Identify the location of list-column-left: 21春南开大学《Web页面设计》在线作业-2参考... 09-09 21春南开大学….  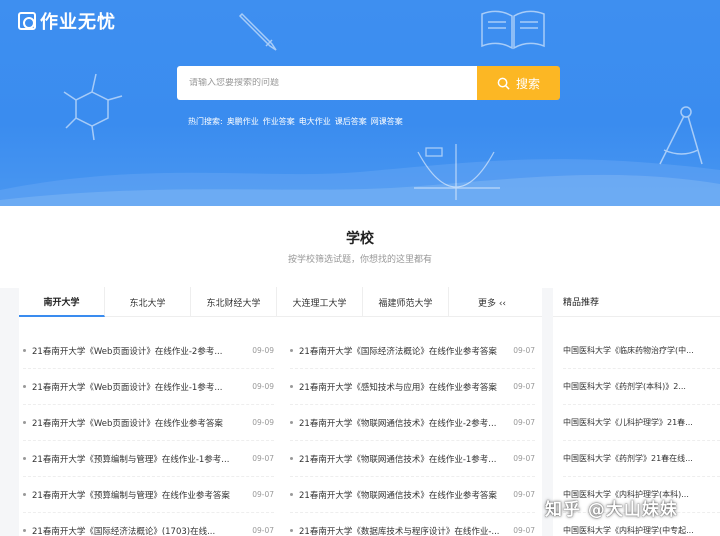
(149, 434).